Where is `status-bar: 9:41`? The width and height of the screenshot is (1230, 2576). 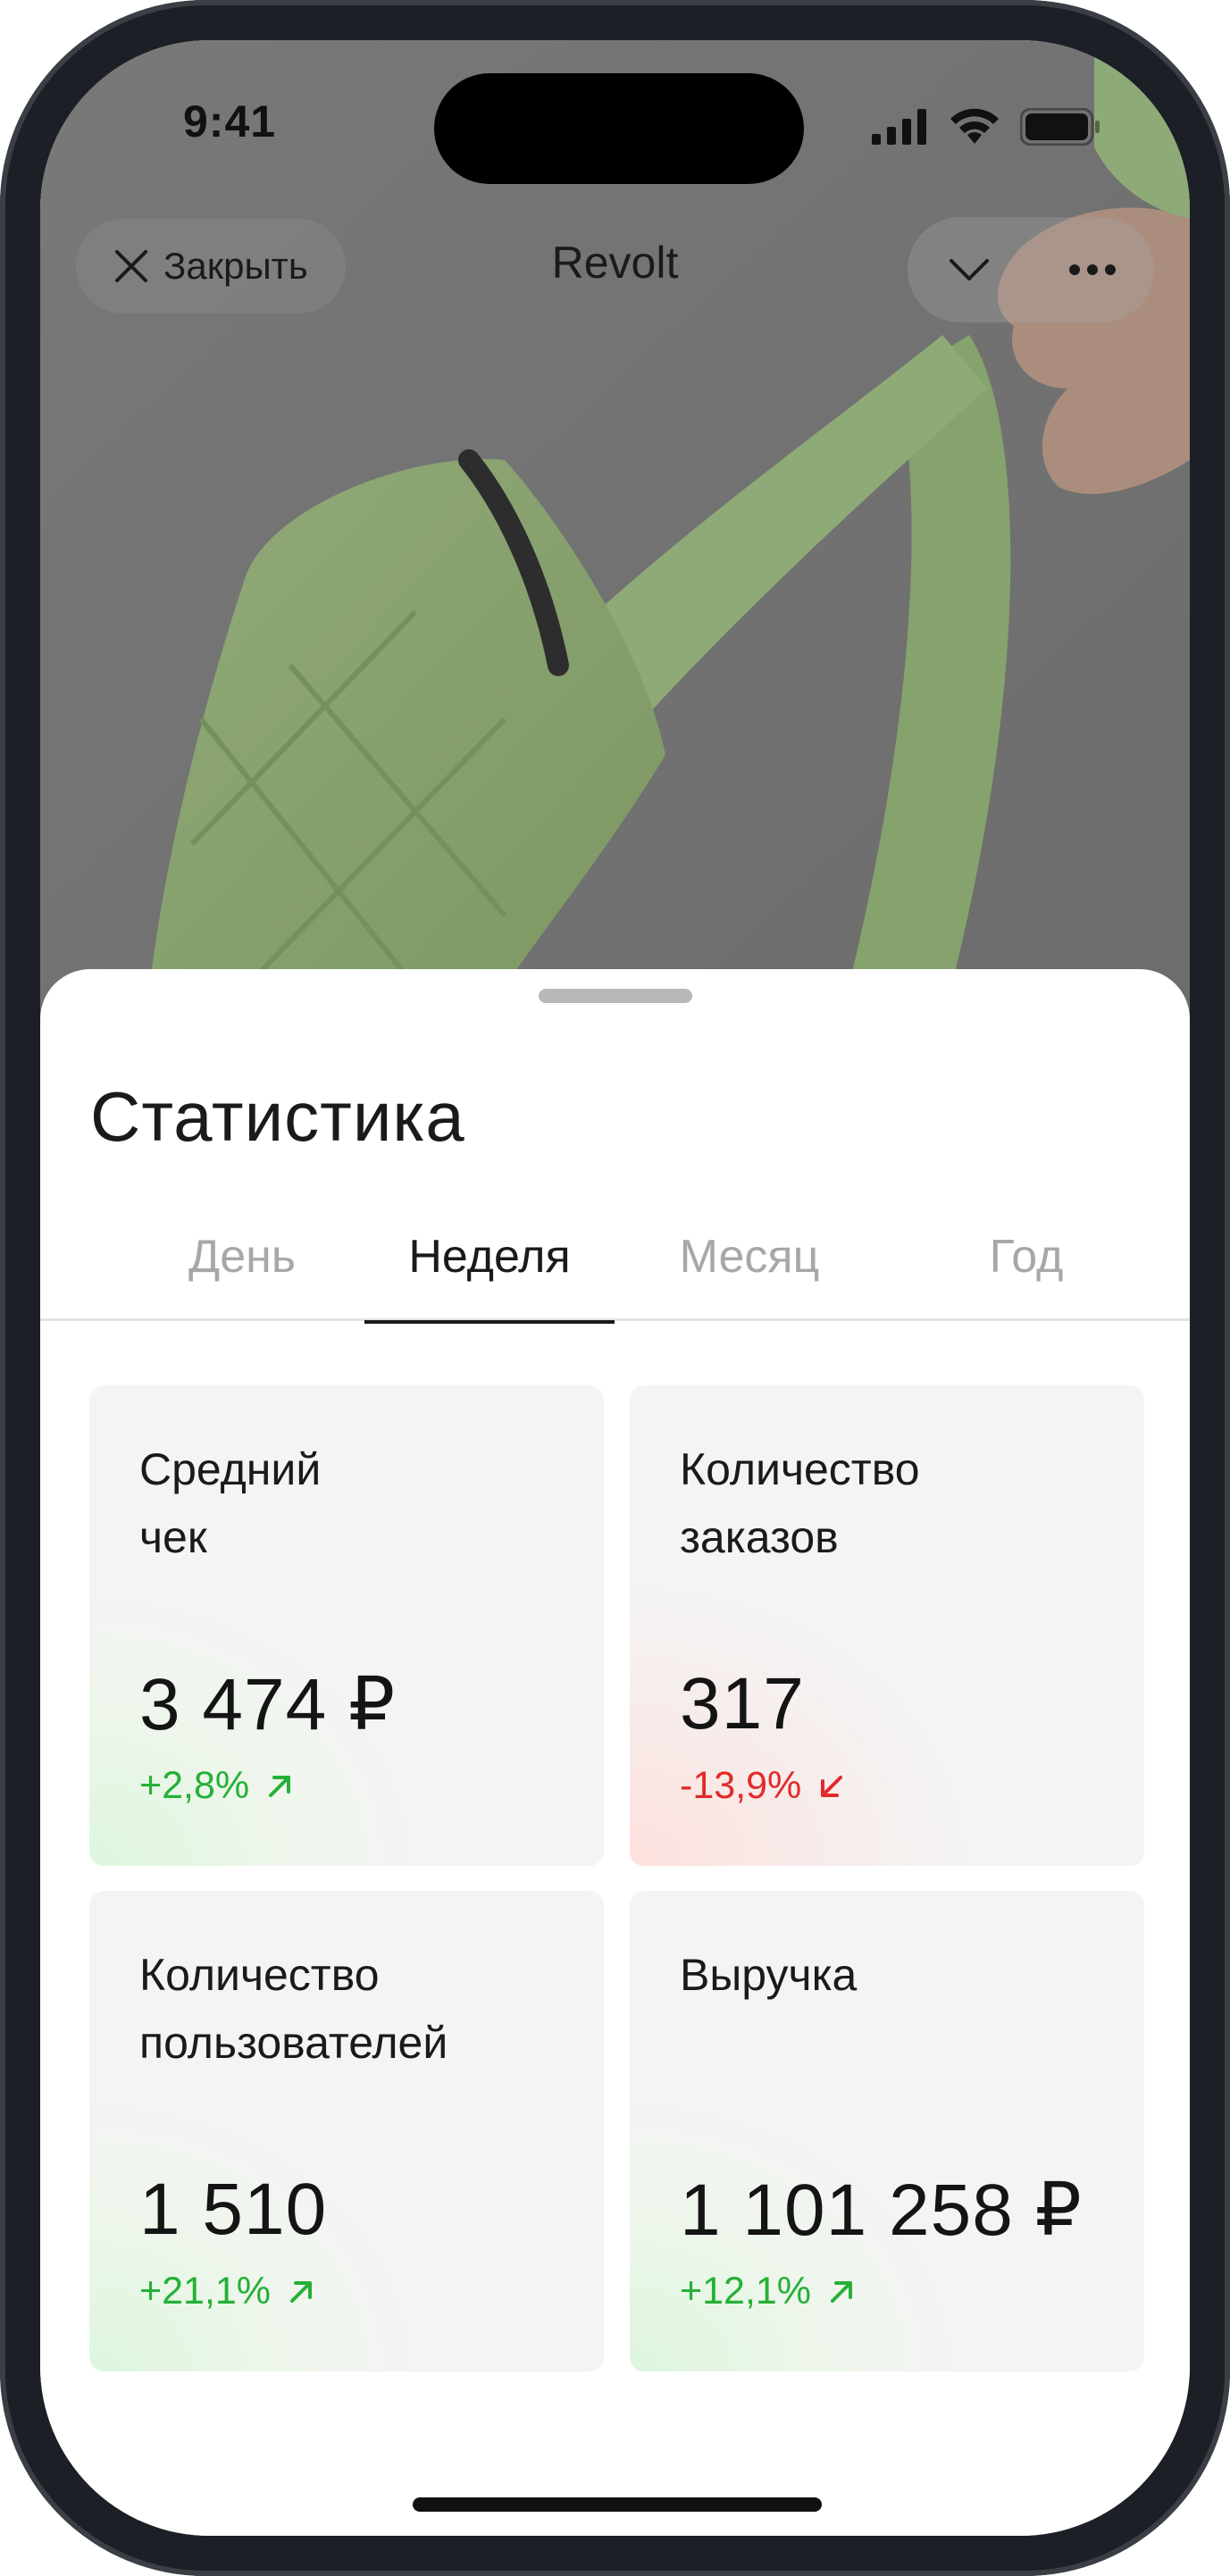 status-bar: 9:41 is located at coordinates (615, 130).